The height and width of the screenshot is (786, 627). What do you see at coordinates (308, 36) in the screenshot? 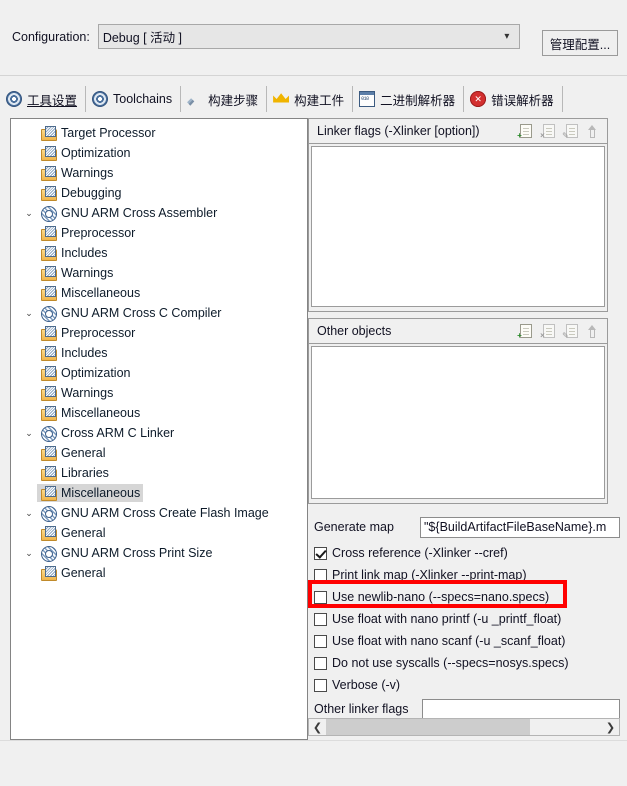
I see `configuration-combobox: Debug [ 活动 ] ▾` at bounding box center [308, 36].